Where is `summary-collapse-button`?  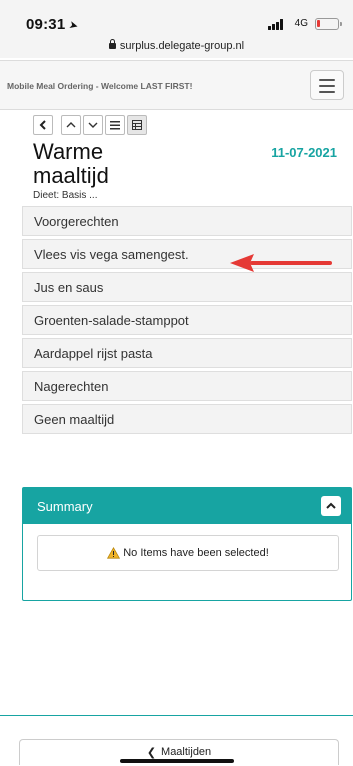
summary-collapse-button is located at coordinates (331, 506).